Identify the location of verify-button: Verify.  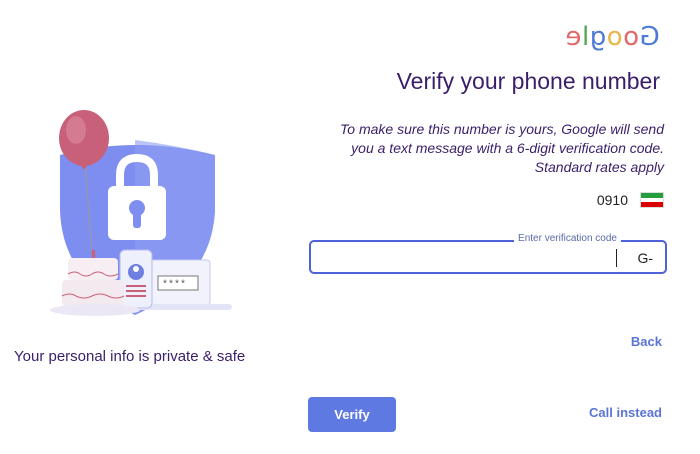
(352, 414).